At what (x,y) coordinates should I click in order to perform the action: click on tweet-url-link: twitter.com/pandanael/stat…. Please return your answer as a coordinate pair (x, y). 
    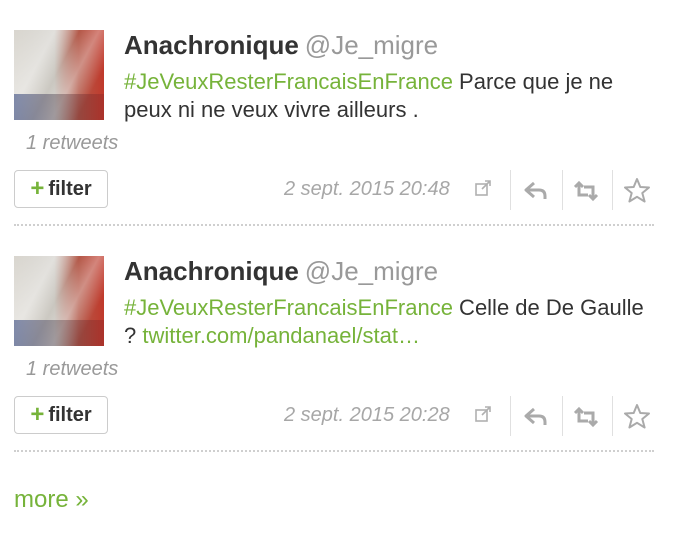
    Looking at the image, I should click on (281, 335).